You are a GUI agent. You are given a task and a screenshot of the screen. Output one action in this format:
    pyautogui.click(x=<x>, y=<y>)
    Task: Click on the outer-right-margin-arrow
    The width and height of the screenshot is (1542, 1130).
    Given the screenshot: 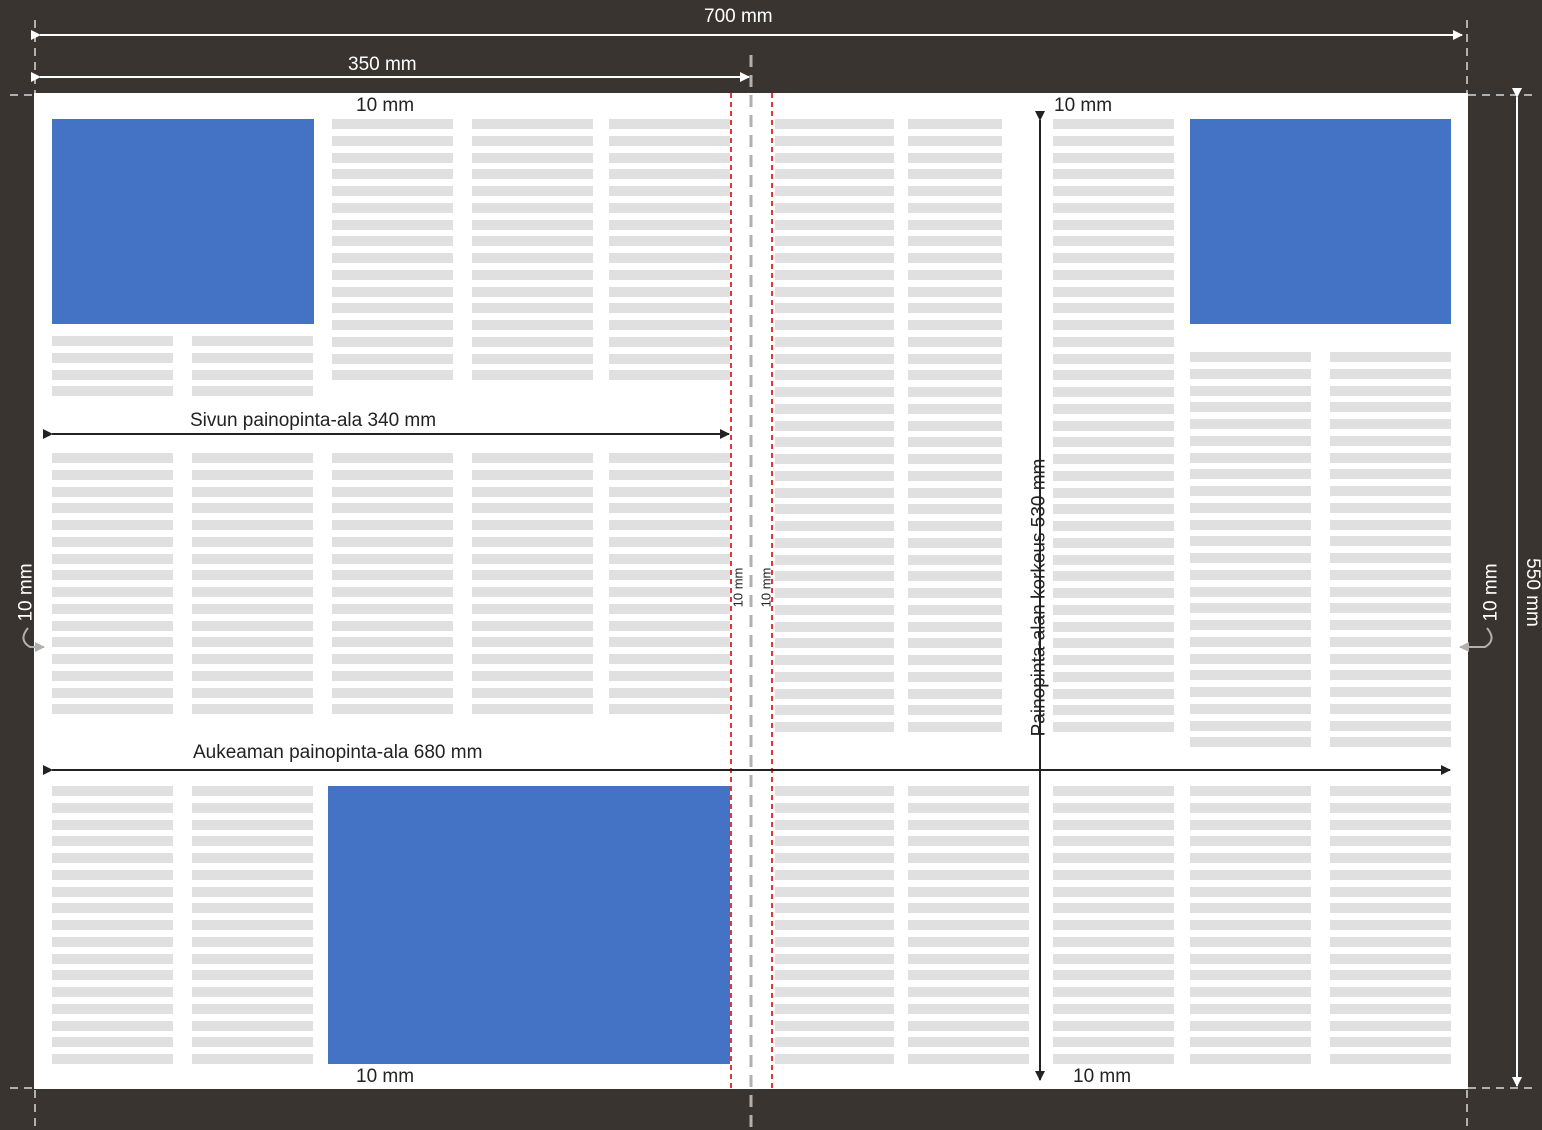 What is the action you would take?
    pyautogui.click(x=1476, y=639)
    